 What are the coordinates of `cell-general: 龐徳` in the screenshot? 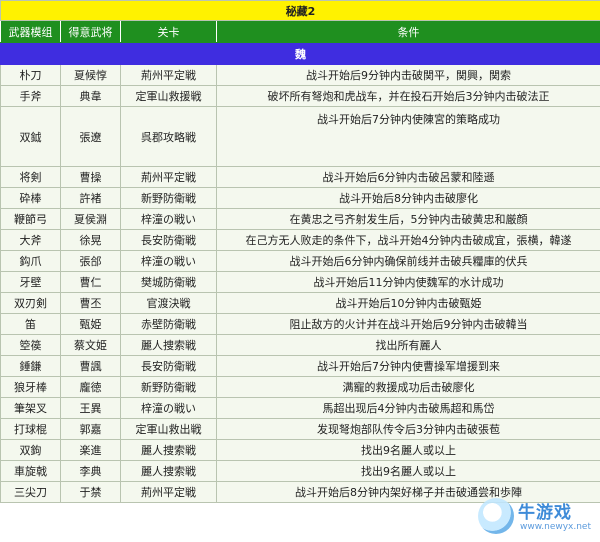 It's located at (90, 387).